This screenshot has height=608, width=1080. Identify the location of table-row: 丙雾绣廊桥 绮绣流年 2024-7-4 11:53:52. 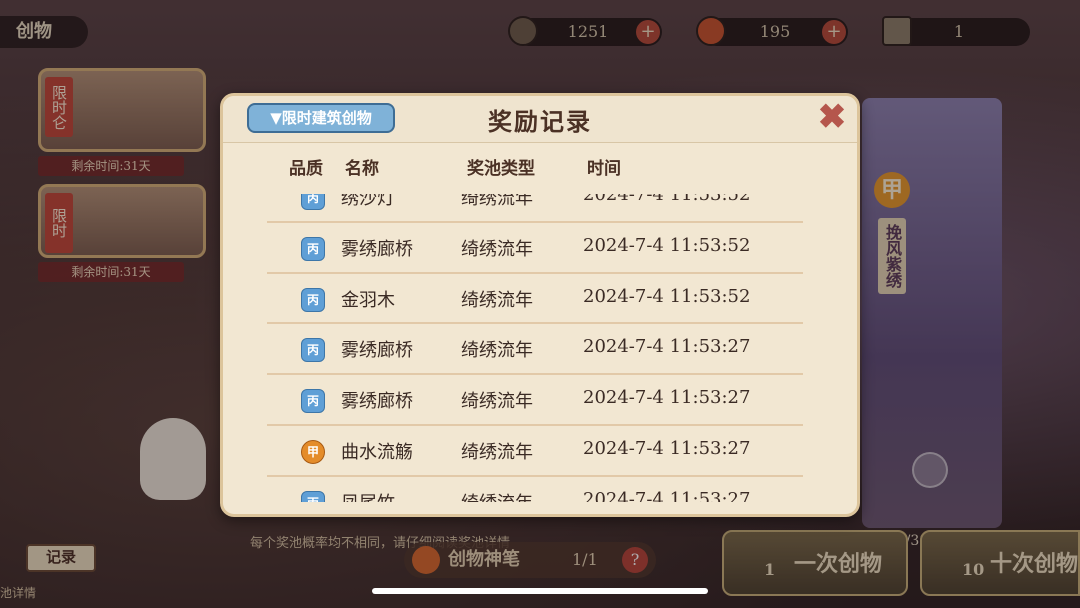
(535, 248).